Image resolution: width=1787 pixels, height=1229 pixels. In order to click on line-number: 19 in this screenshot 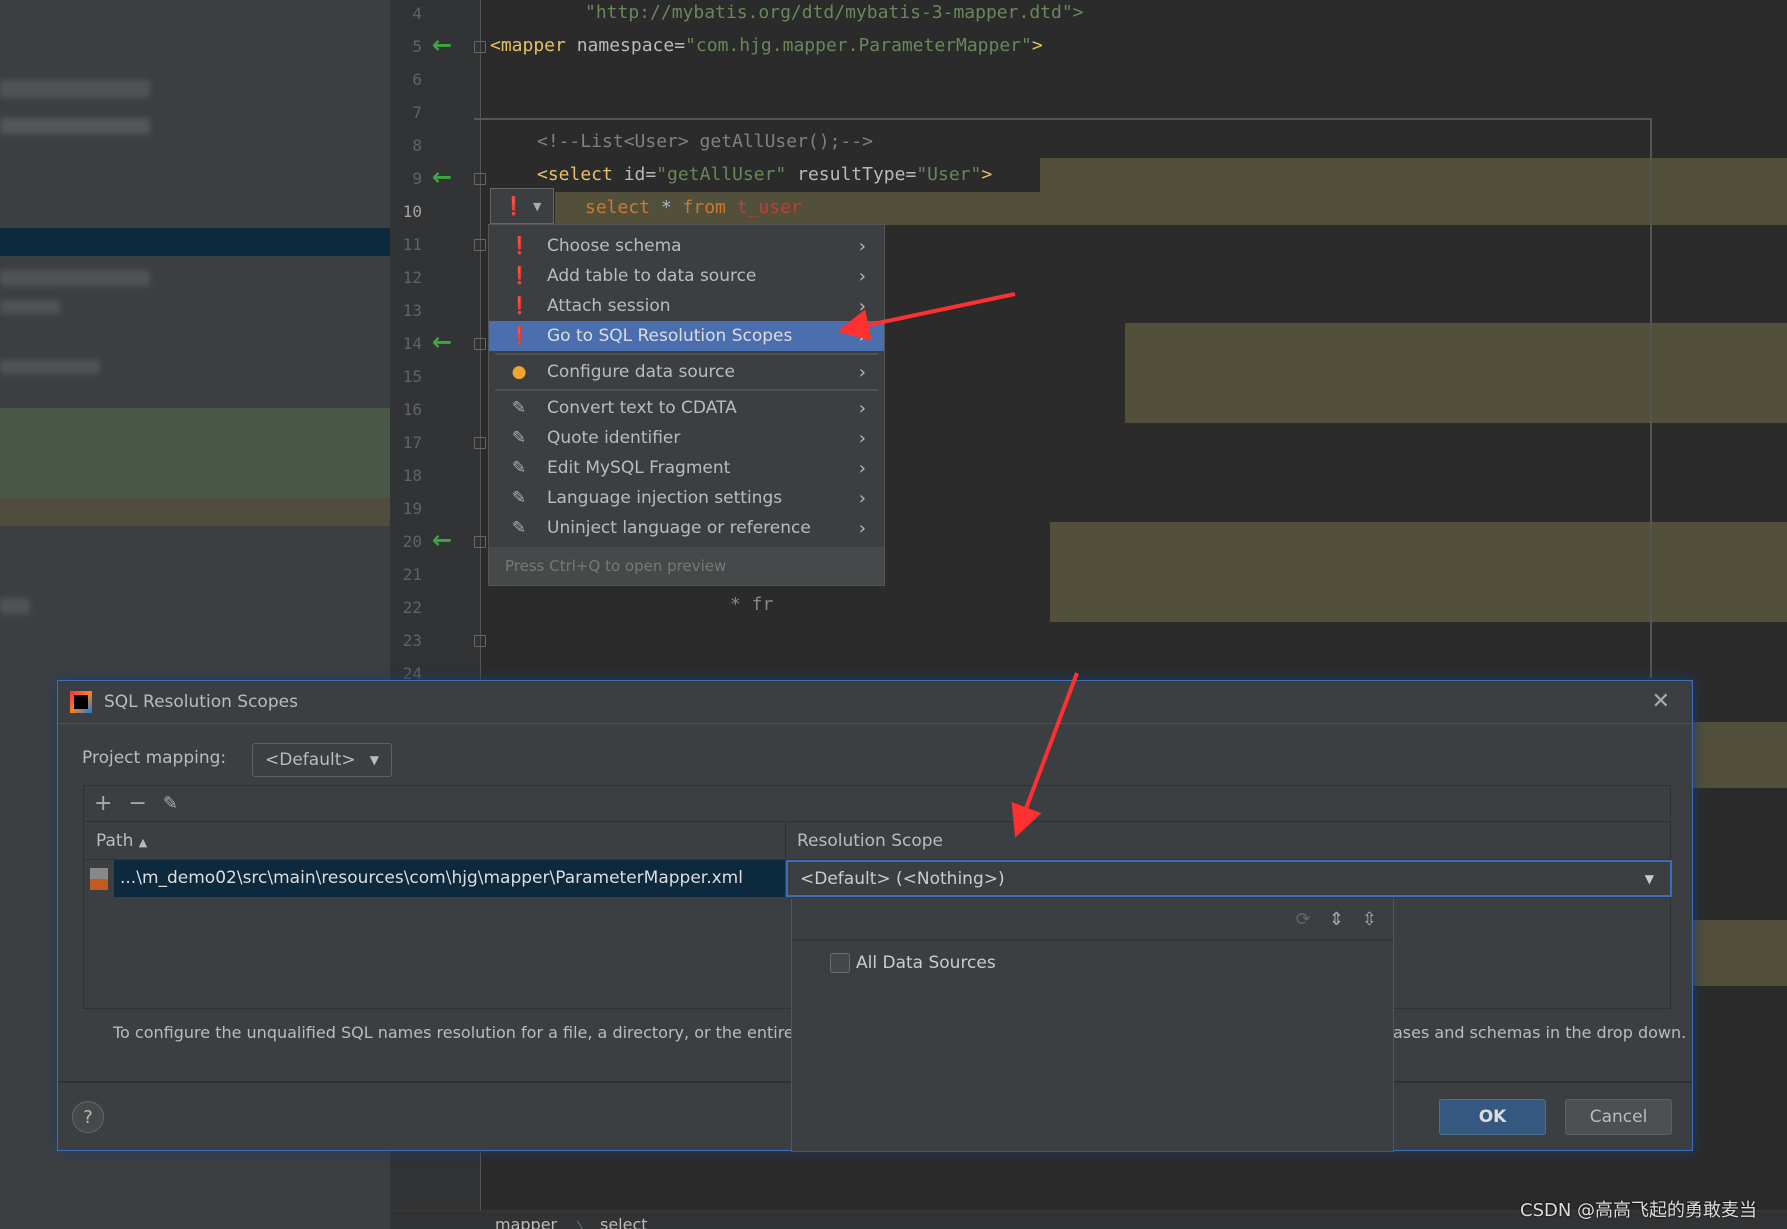, I will do `click(412, 508)`.